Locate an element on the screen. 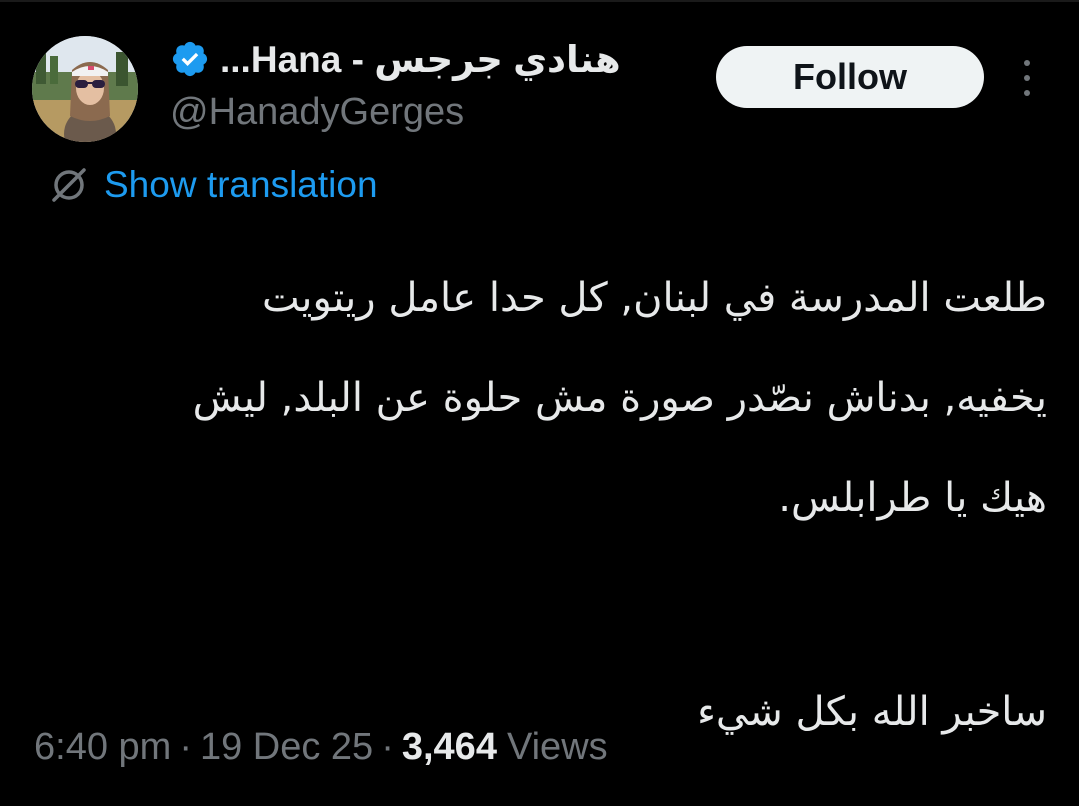  tweet-line: هيك يا طرابلس. is located at coordinates (912, 498).